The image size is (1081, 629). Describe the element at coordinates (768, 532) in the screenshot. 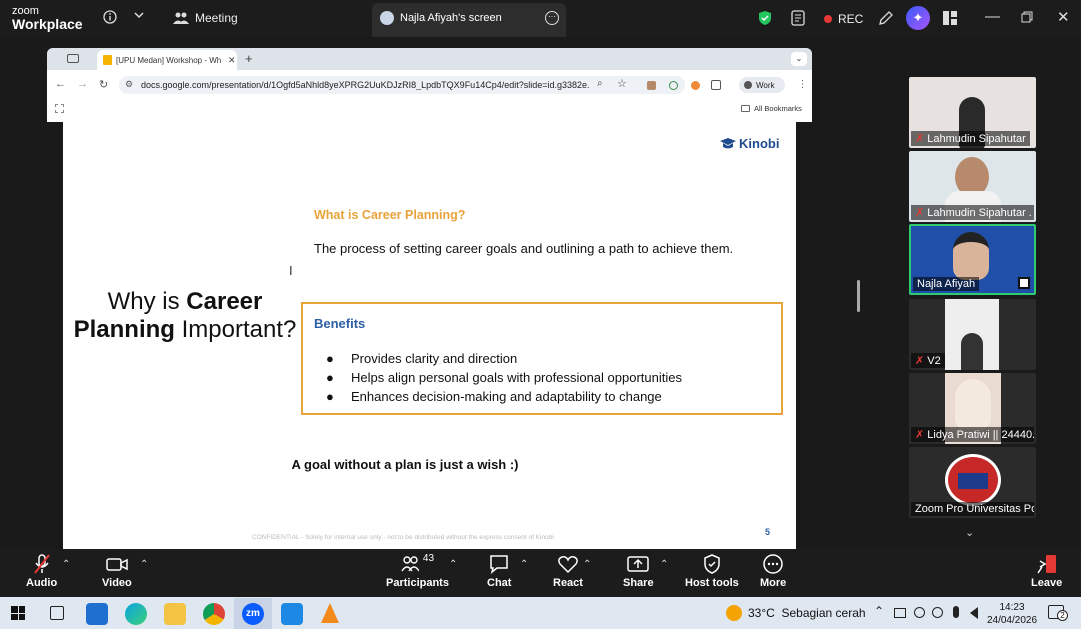

I see `page-number: 5` at that location.